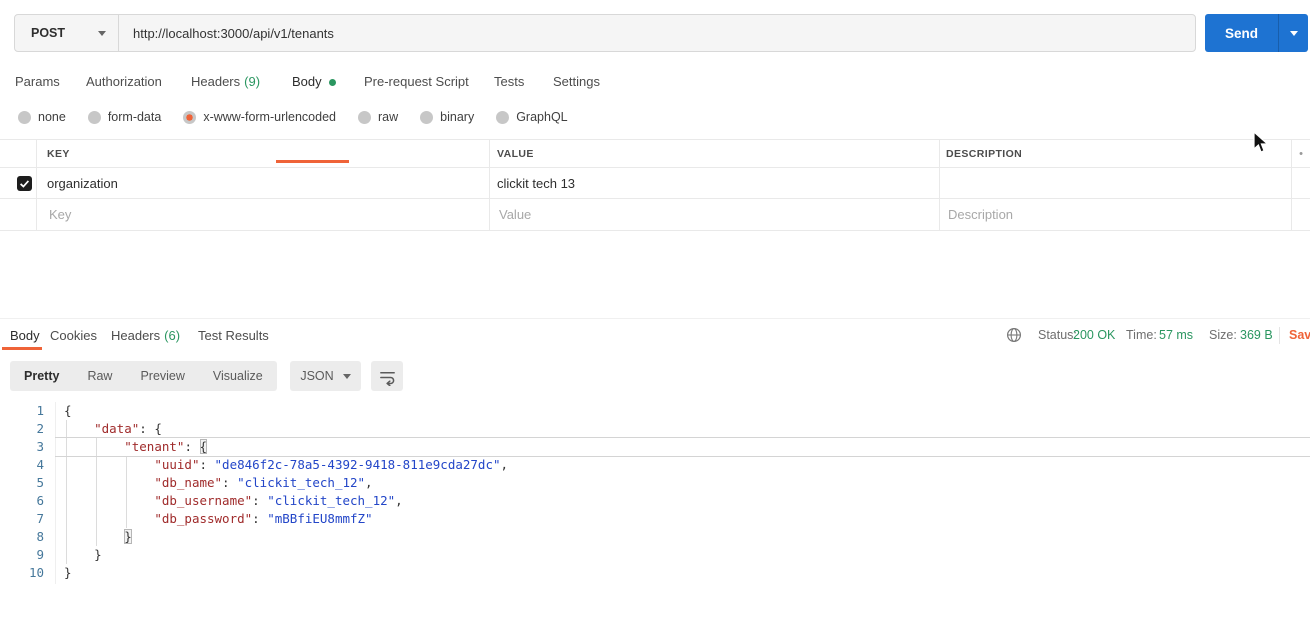 The height and width of the screenshot is (631, 1310). Describe the element at coordinates (99, 376) in the screenshot. I see `view-tab-raw: Raw` at that location.